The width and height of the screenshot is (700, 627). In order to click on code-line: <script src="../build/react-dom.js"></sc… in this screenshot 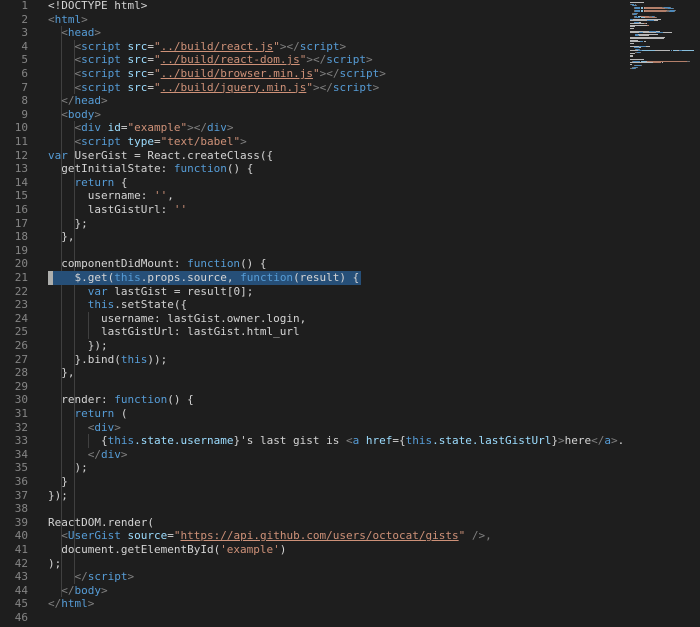, I will do `click(210, 60)`.